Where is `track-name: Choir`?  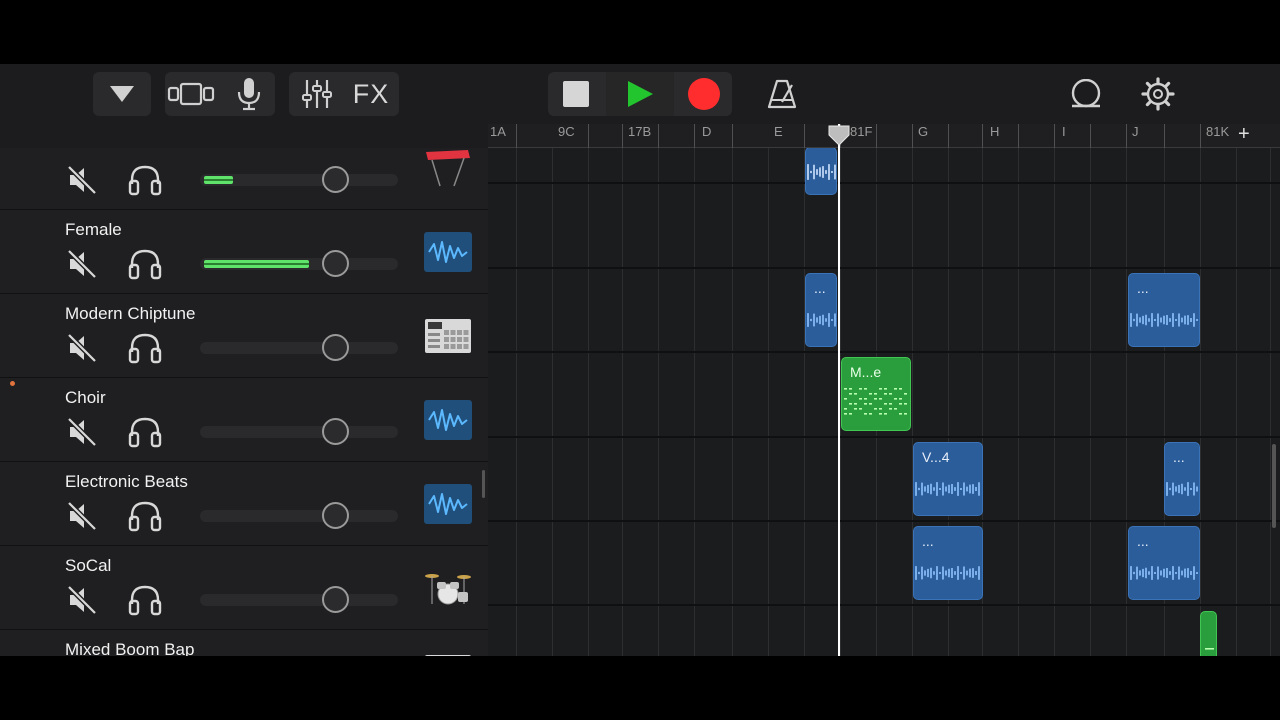
track-name: Choir is located at coordinates (85, 397).